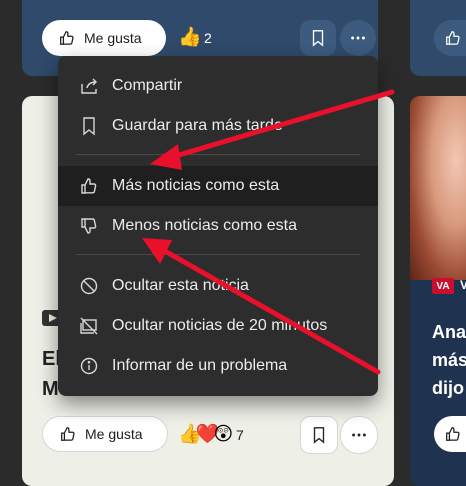 The image size is (466, 486). I want to click on share-icon, so click(89, 86).